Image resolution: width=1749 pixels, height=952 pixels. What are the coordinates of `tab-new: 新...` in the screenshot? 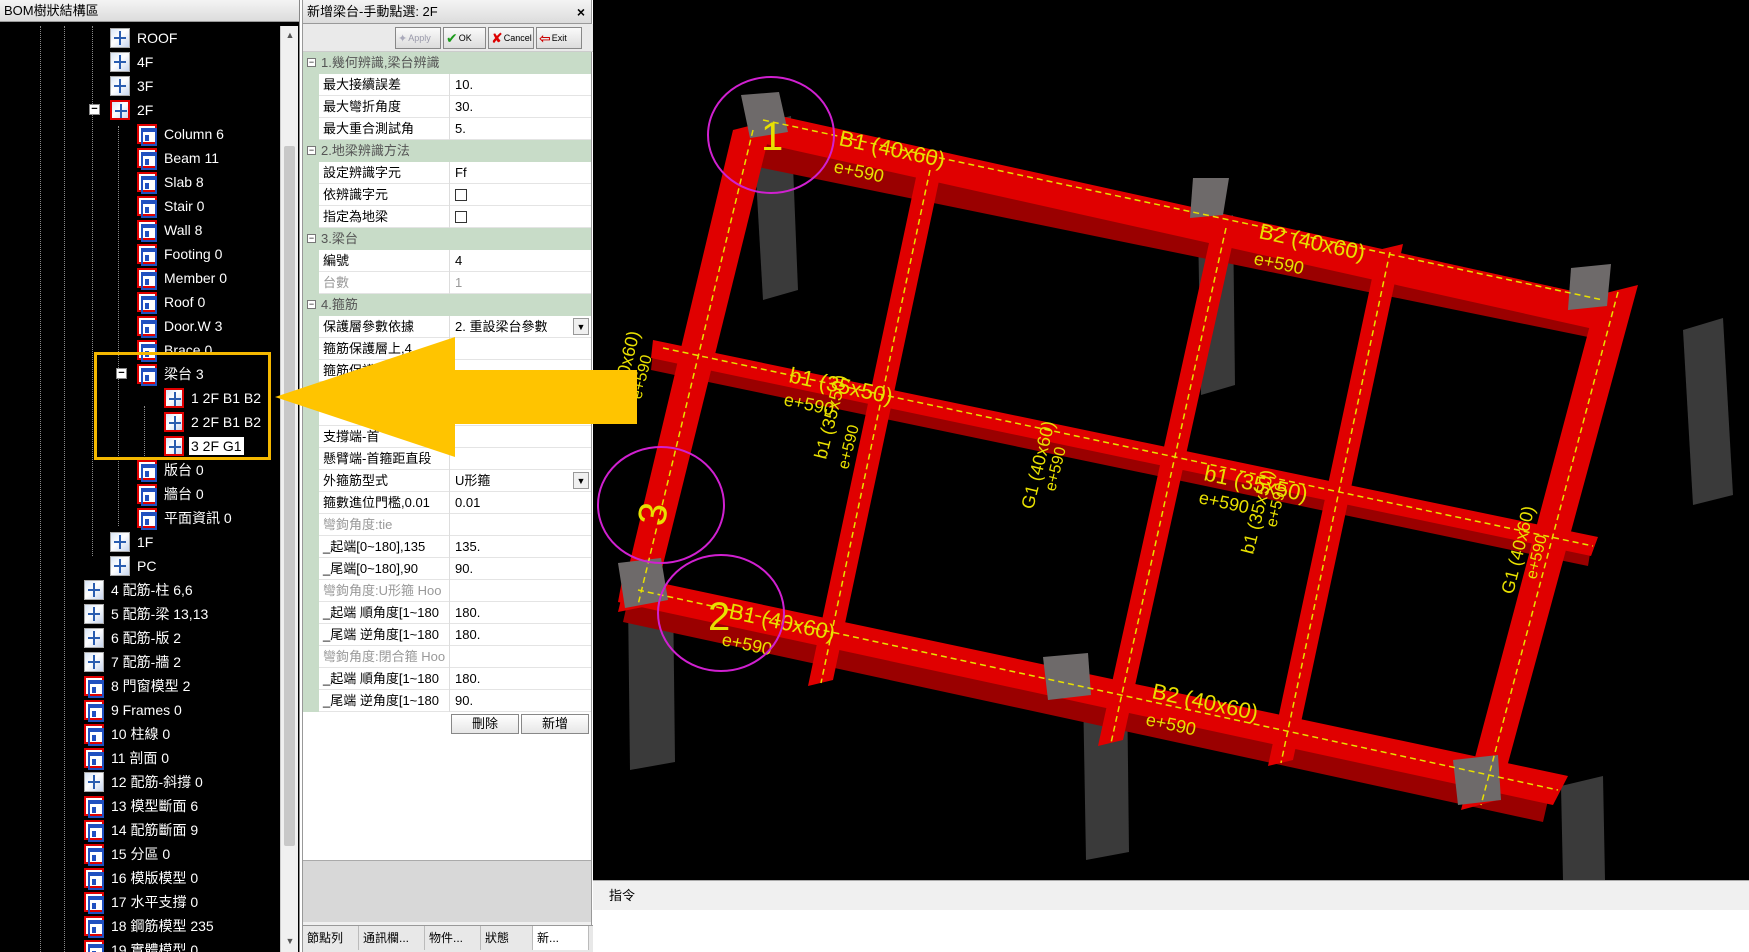 It's located at (561, 938).